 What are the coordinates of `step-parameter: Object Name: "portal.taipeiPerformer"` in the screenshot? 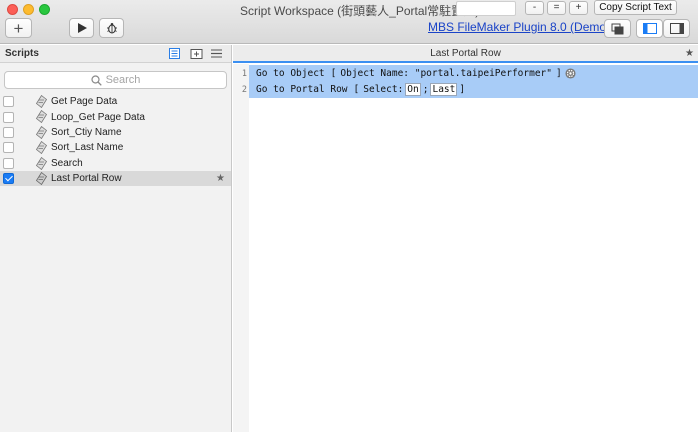 It's located at (446, 73).